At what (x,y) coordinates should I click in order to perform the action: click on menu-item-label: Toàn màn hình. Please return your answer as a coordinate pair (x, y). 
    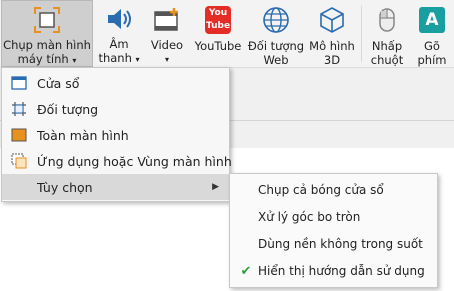
    Looking at the image, I should click on (83, 135).